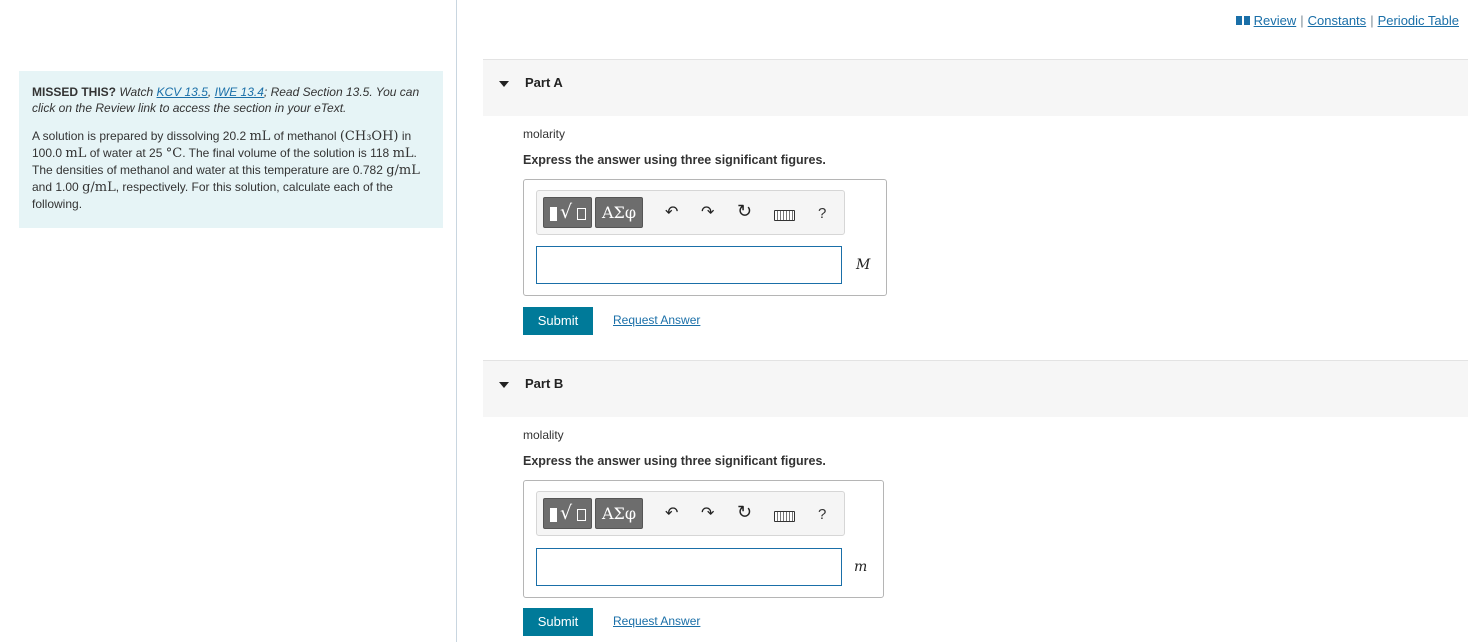 Image resolution: width=1482 pixels, height=642 pixels. I want to click on part-a-label: molarity, so click(544, 134).